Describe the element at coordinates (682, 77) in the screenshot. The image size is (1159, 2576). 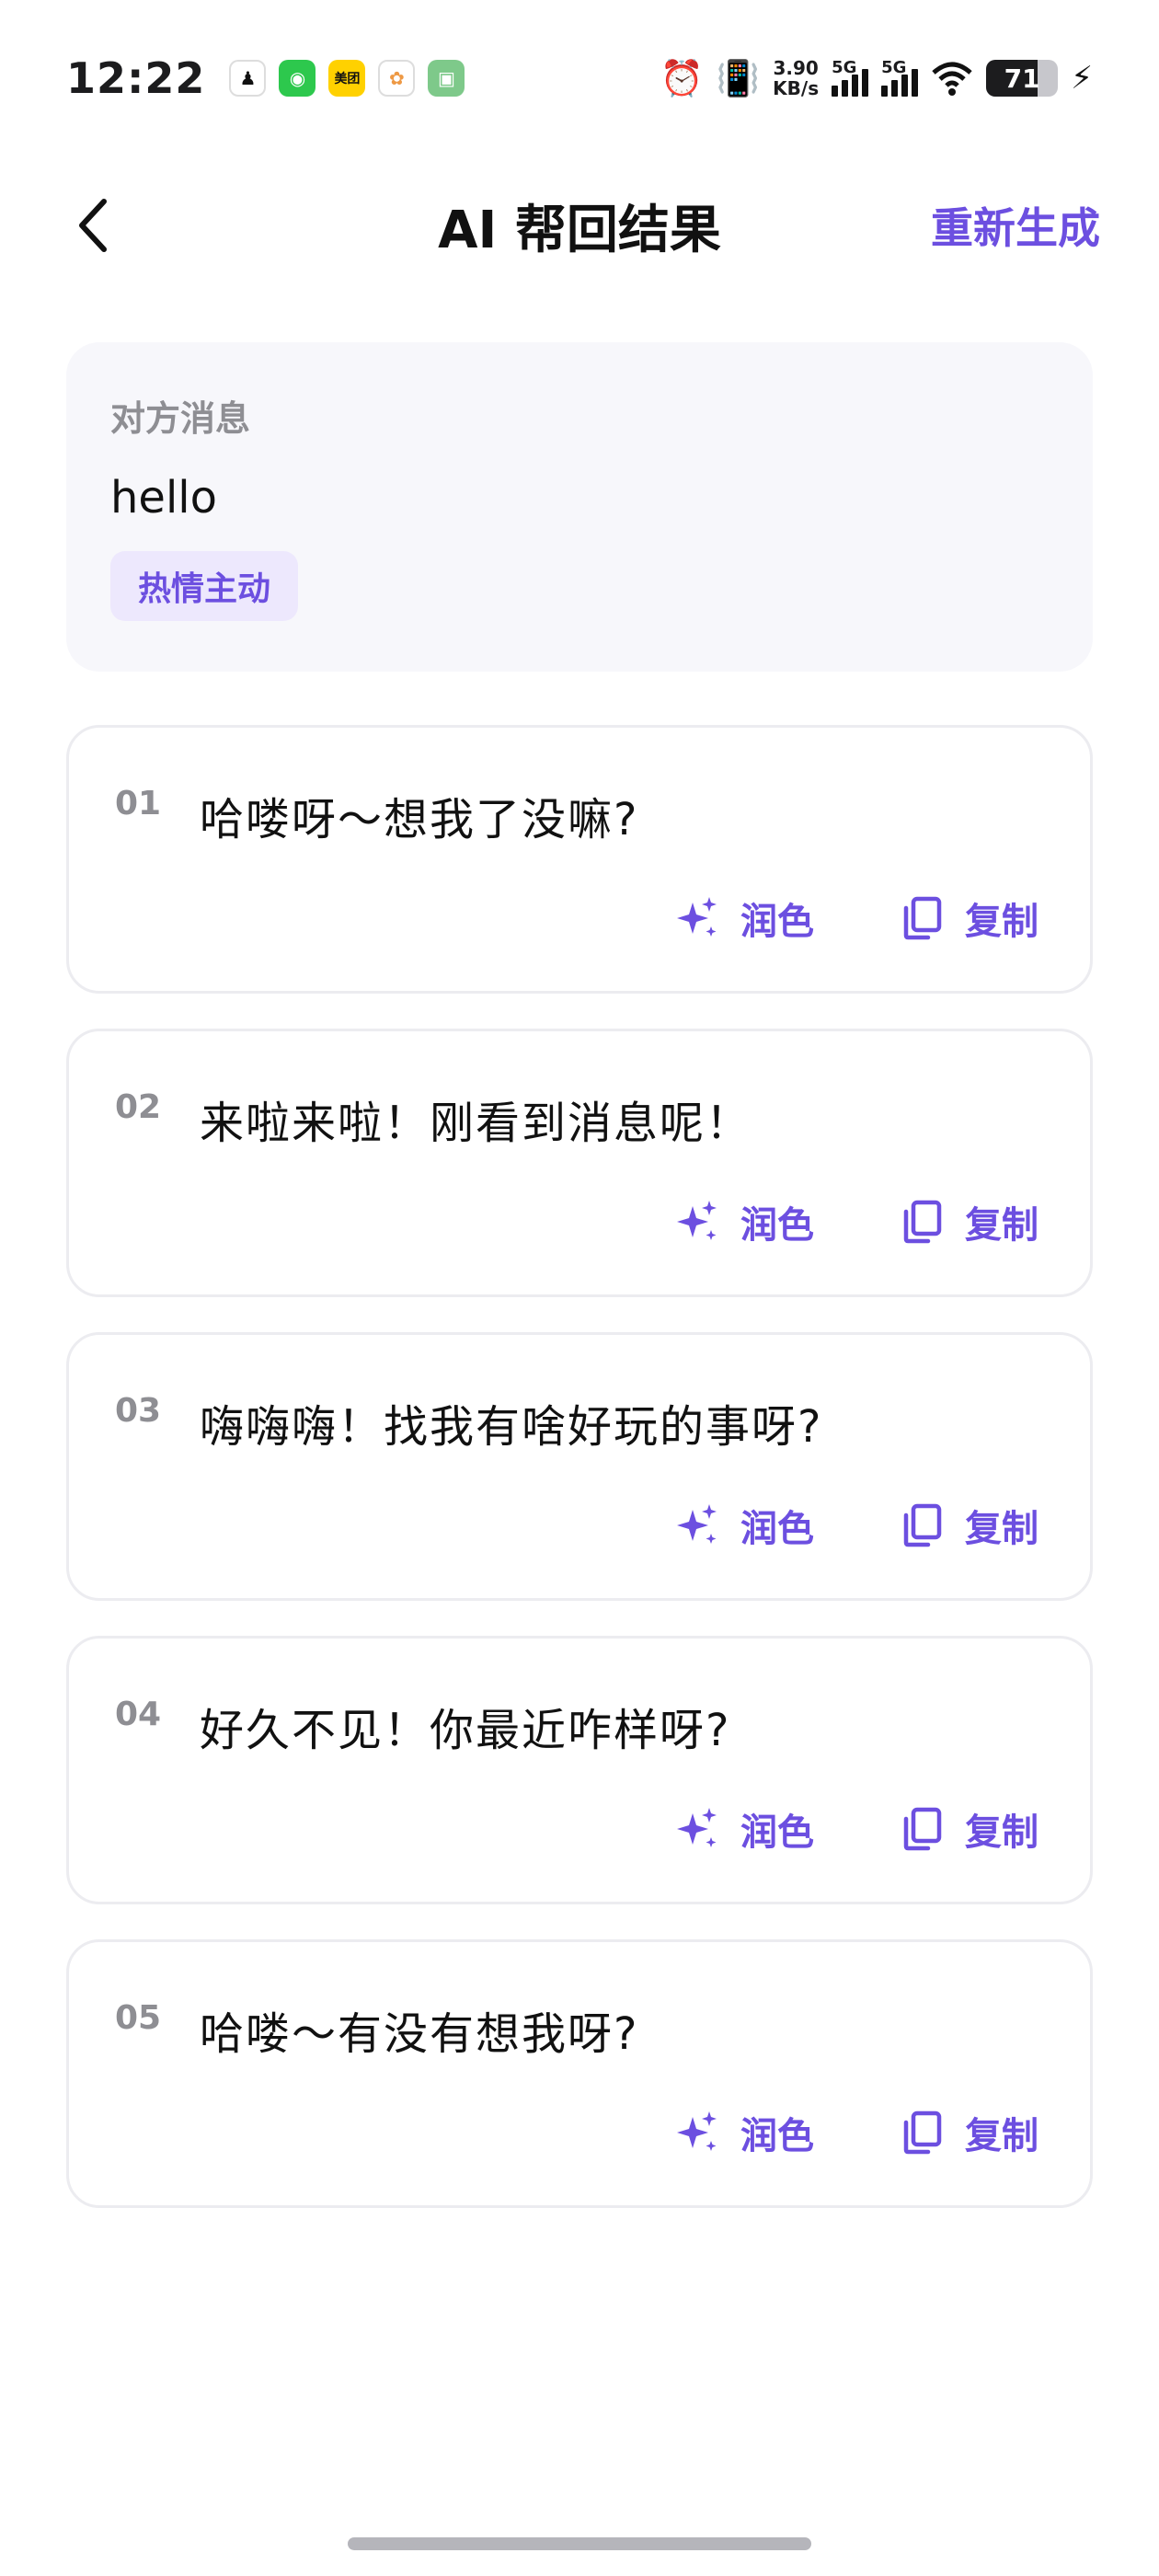
I see `alarm-icon: ⏰` at that location.